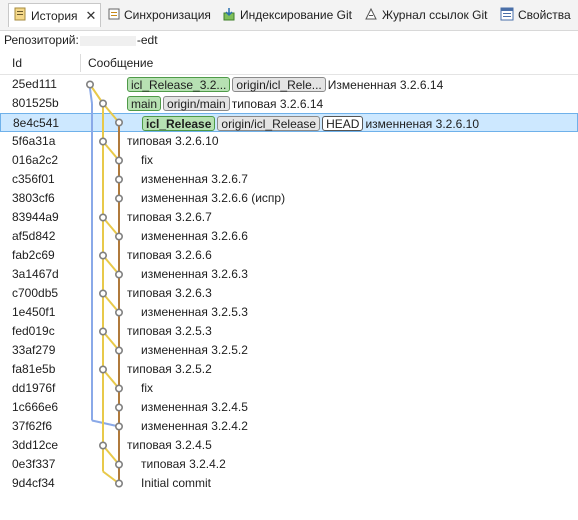 This screenshot has height=520, width=578. Describe the element at coordinates (371, 15) in the screenshot. I see `reflog-icon` at that location.